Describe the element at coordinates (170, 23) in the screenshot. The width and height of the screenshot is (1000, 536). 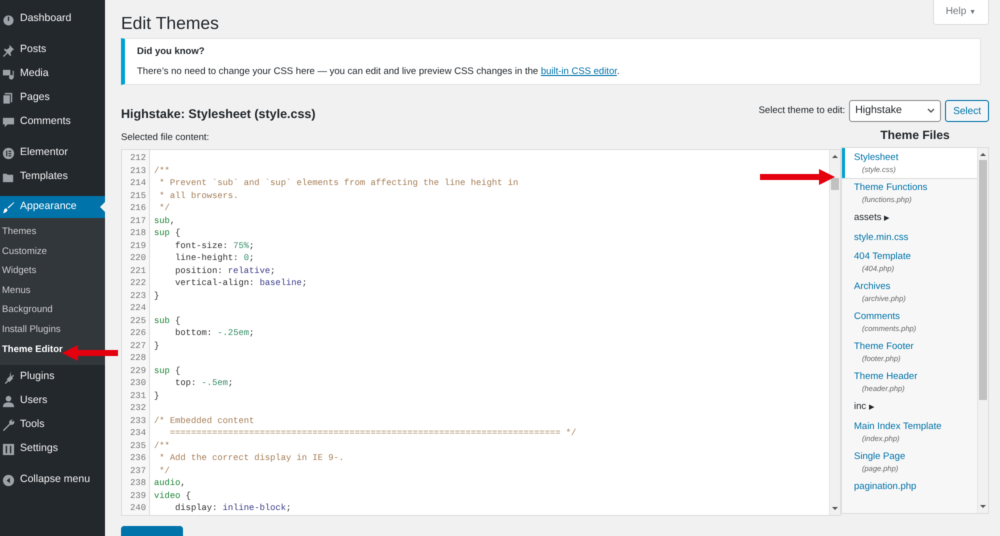
I see `page-title: Edit Themes` at that location.